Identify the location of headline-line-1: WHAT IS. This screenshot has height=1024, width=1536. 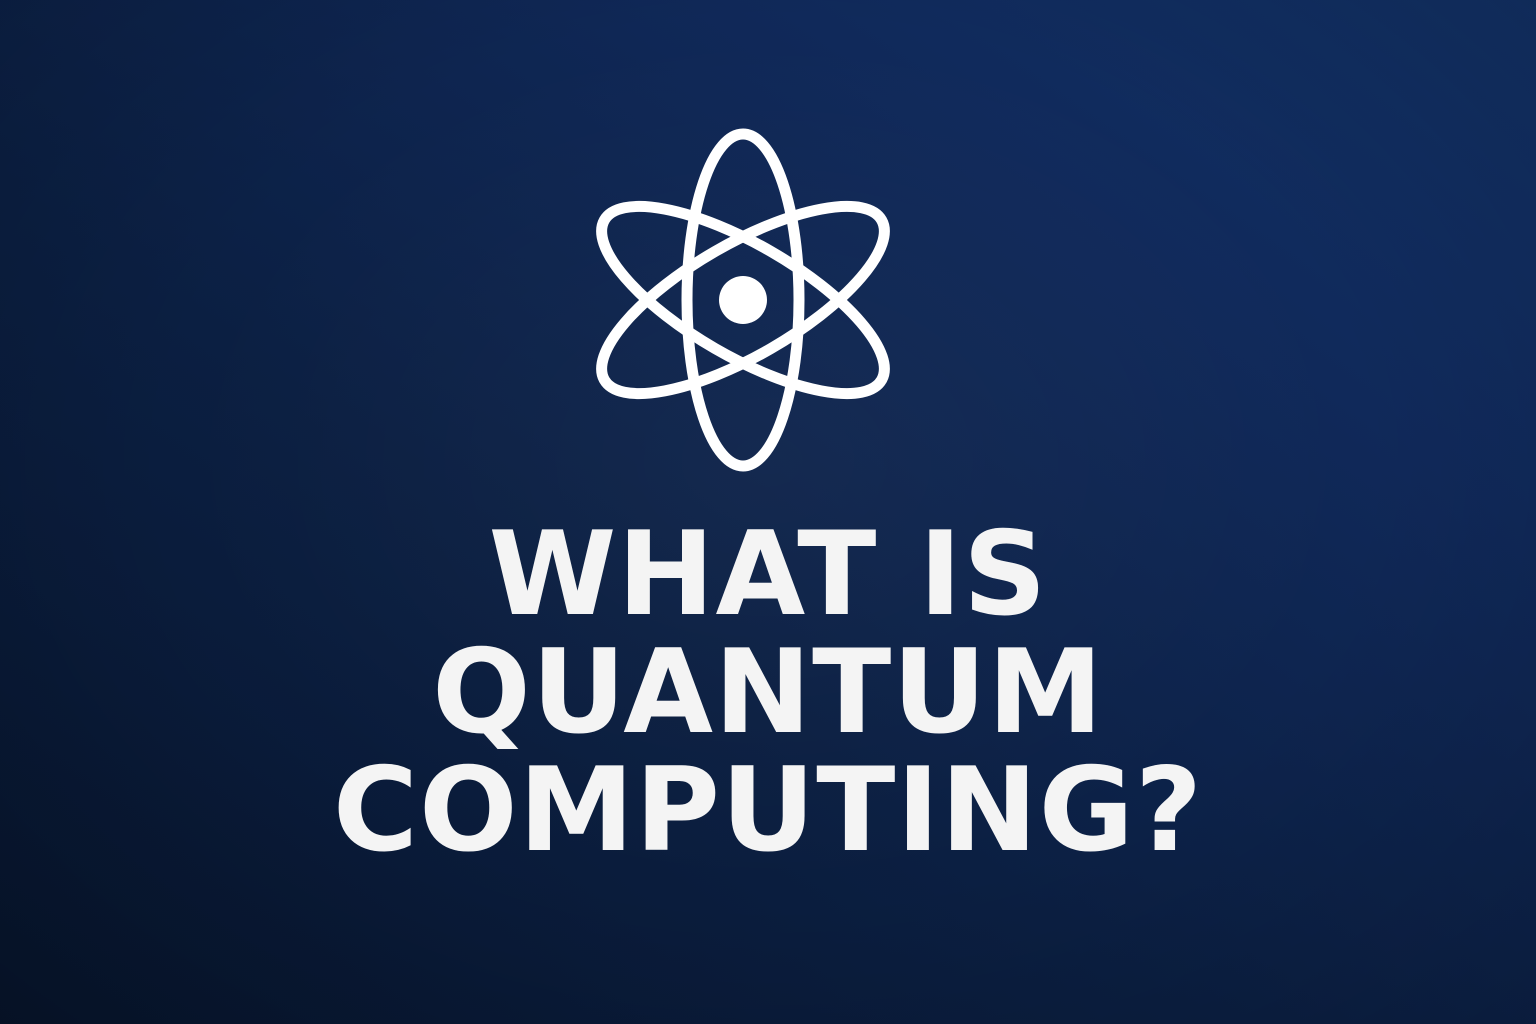
(768, 574).